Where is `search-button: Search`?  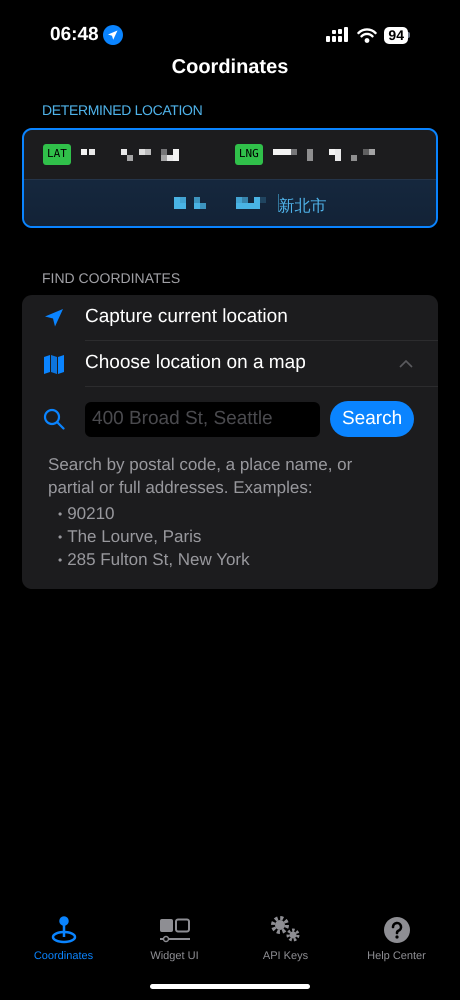 search-button: Search is located at coordinates (372, 419).